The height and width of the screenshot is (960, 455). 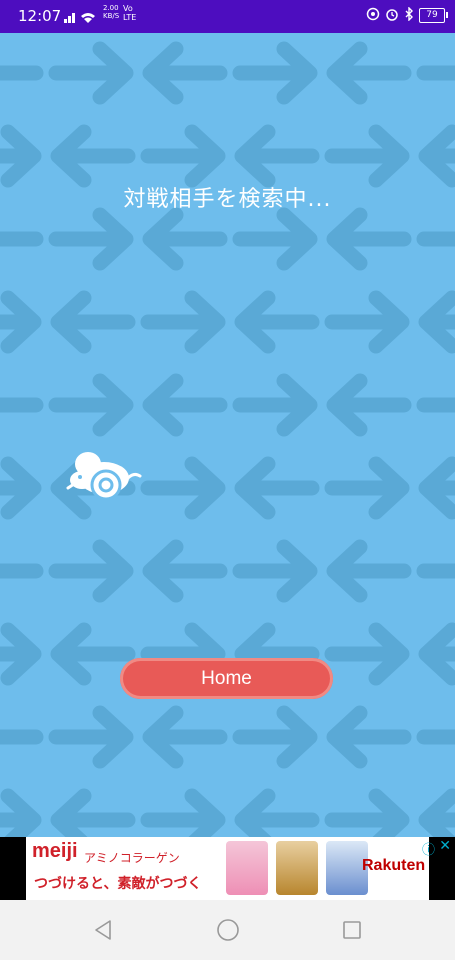 What do you see at coordinates (226, 678) in the screenshot?
I see `home-button: Home` at bounding box center [226, 678].